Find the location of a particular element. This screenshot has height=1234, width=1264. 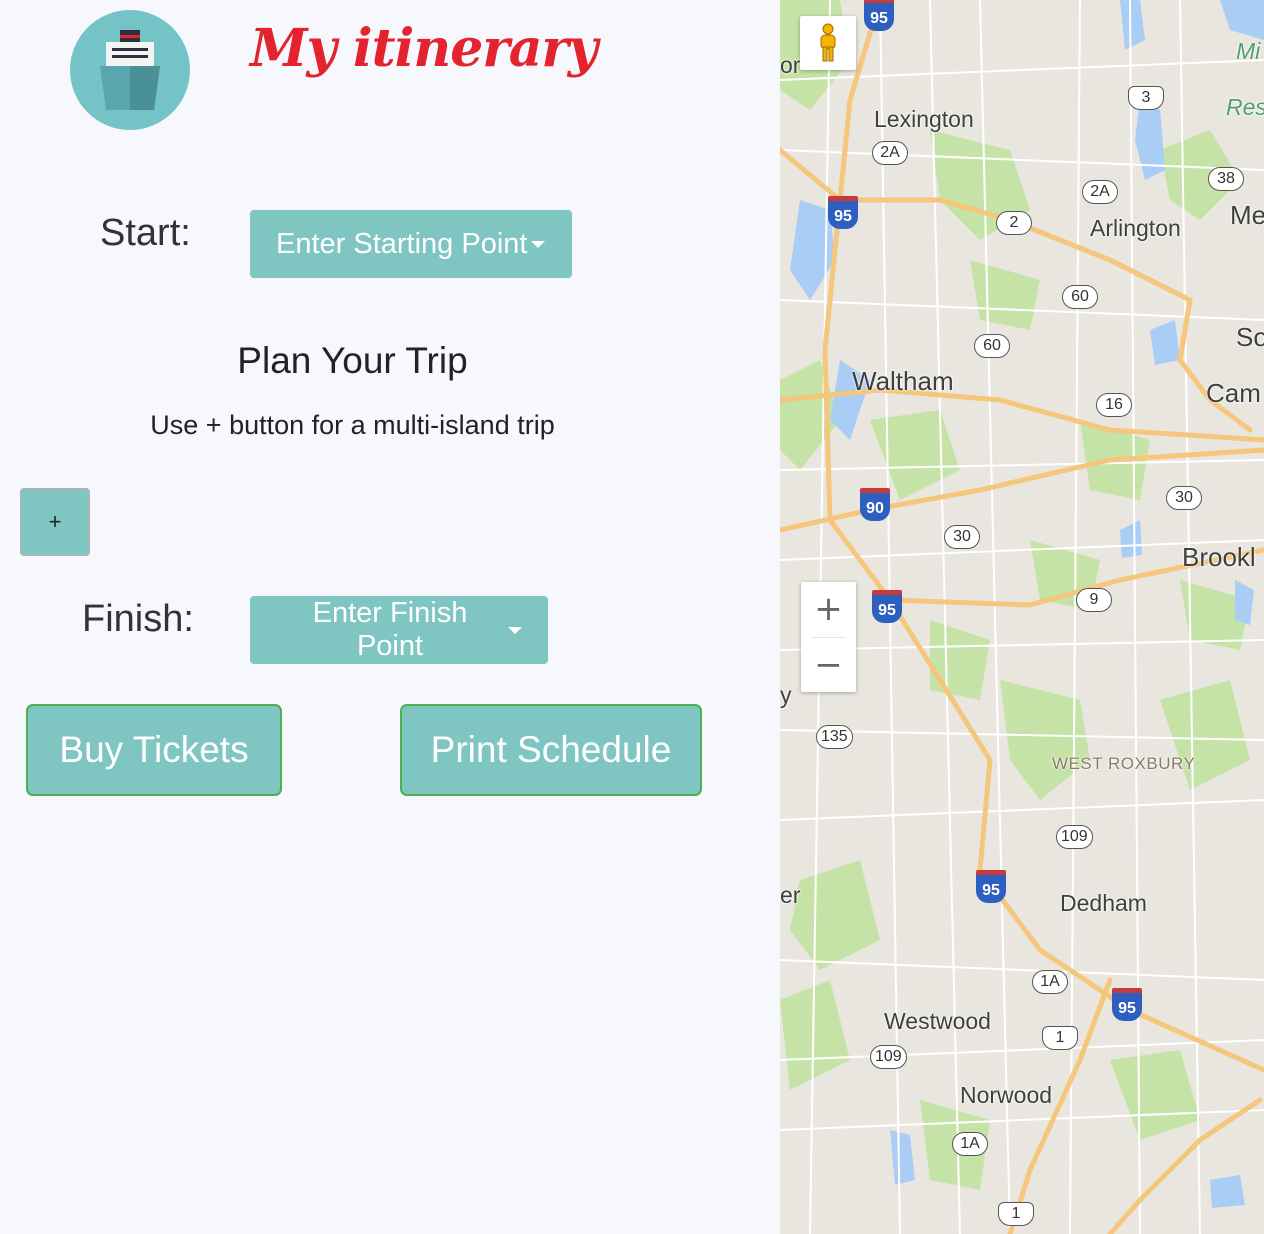

route-shield: 38 is located at coordinates (1226, 179).